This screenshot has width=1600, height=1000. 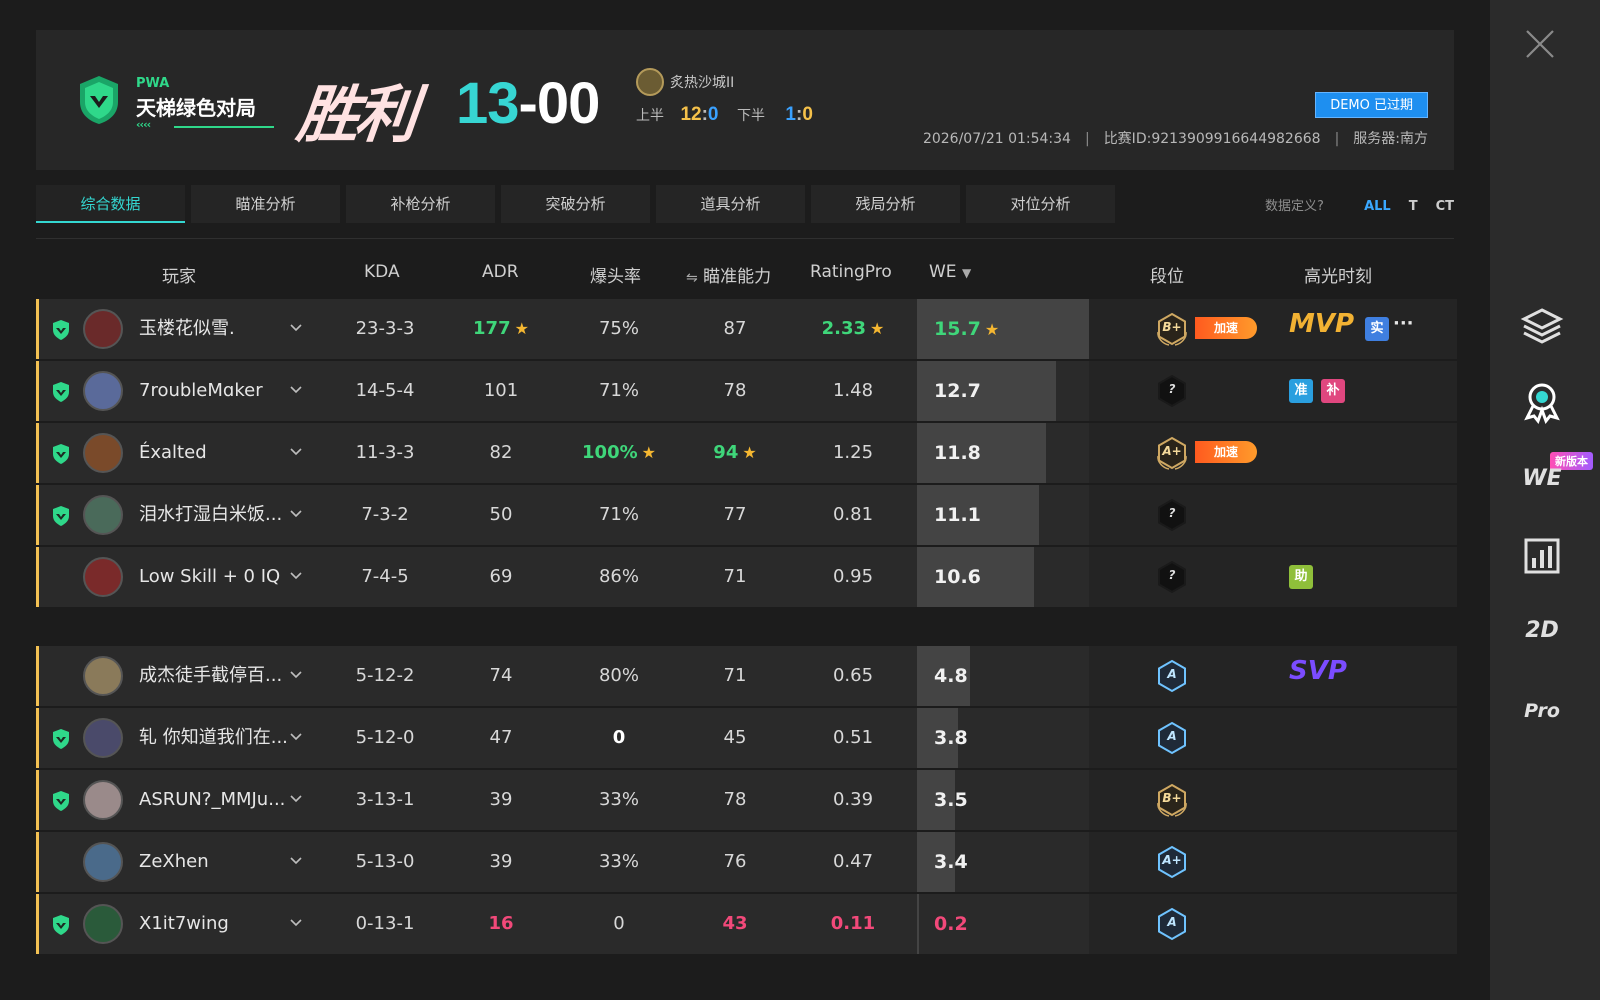 What do you see at coordinates (1542, 478) in the screenshot?
I see `we-nav-button: WE` at bounding box center [1542, 478].